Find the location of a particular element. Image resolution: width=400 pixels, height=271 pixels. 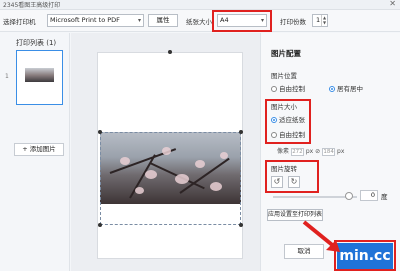

position-free-radio: 自由控制 is located at coordinates (288, 88).